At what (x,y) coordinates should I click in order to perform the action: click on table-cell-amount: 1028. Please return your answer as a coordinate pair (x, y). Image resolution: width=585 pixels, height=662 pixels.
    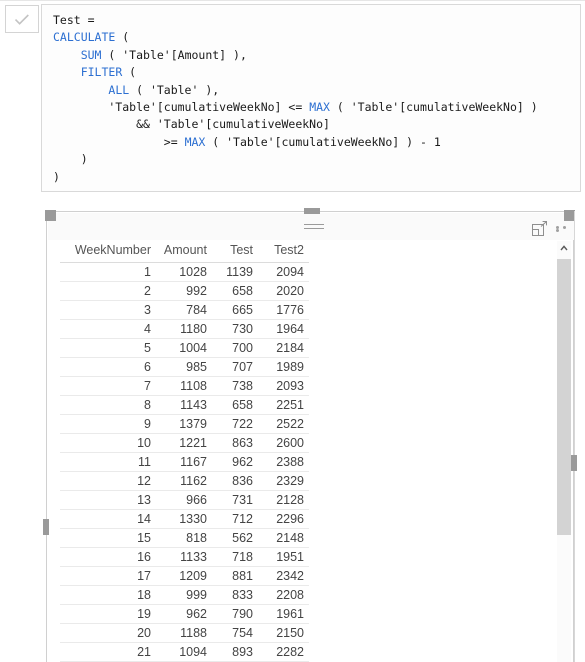
    Looking at the image, I should click on (184, 272).